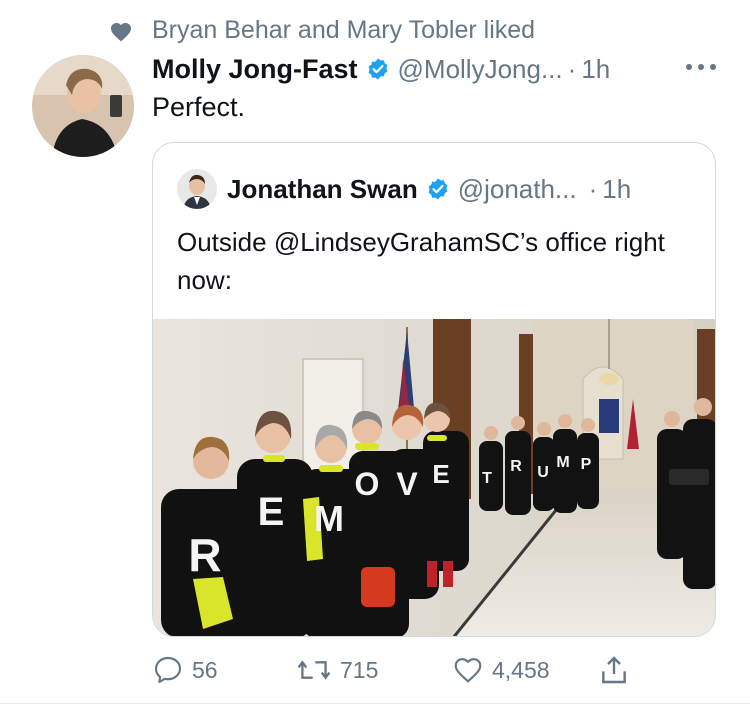  Describe the element at coordinates (595, 69) in the screenshot. I see `tweet-time: 1h` at that location.